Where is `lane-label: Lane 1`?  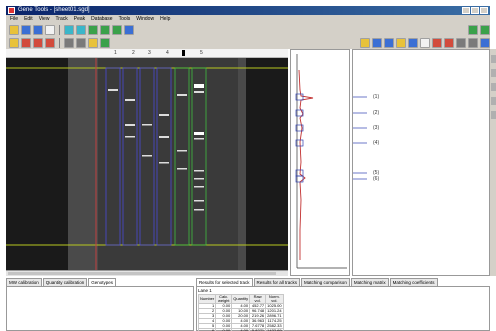
lane-label: Lane 1 is located at coordinates (205, 290).